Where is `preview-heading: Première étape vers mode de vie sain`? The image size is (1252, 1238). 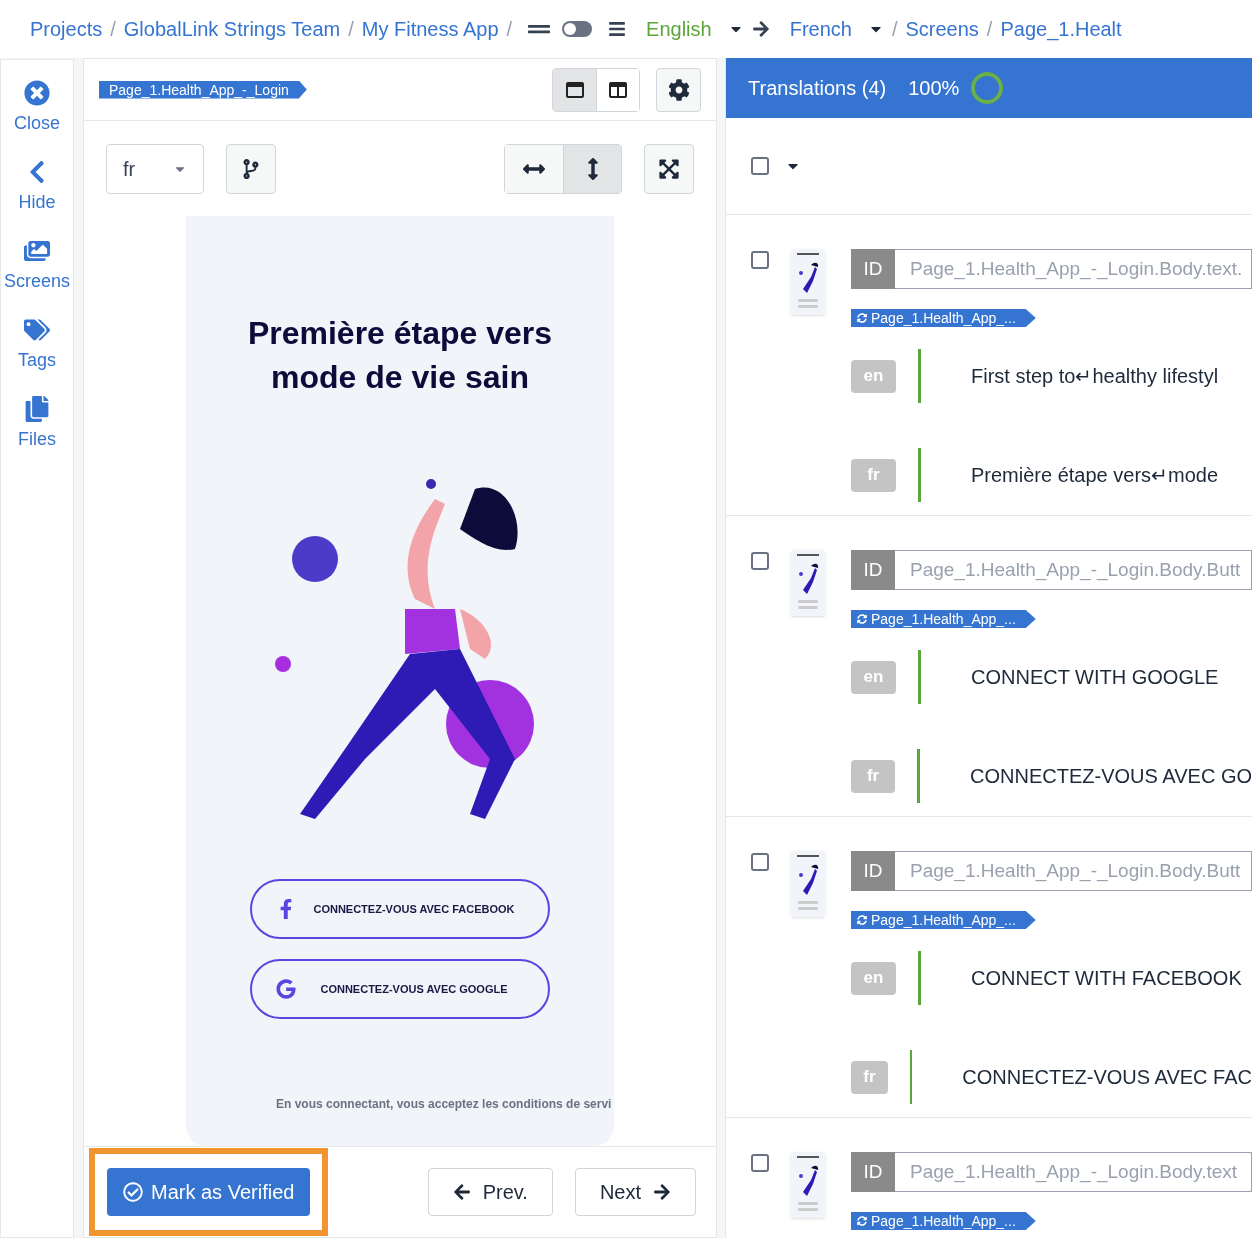
preview-heading: Première étape vers mode de vie sain is located at coordinates (400, 355).